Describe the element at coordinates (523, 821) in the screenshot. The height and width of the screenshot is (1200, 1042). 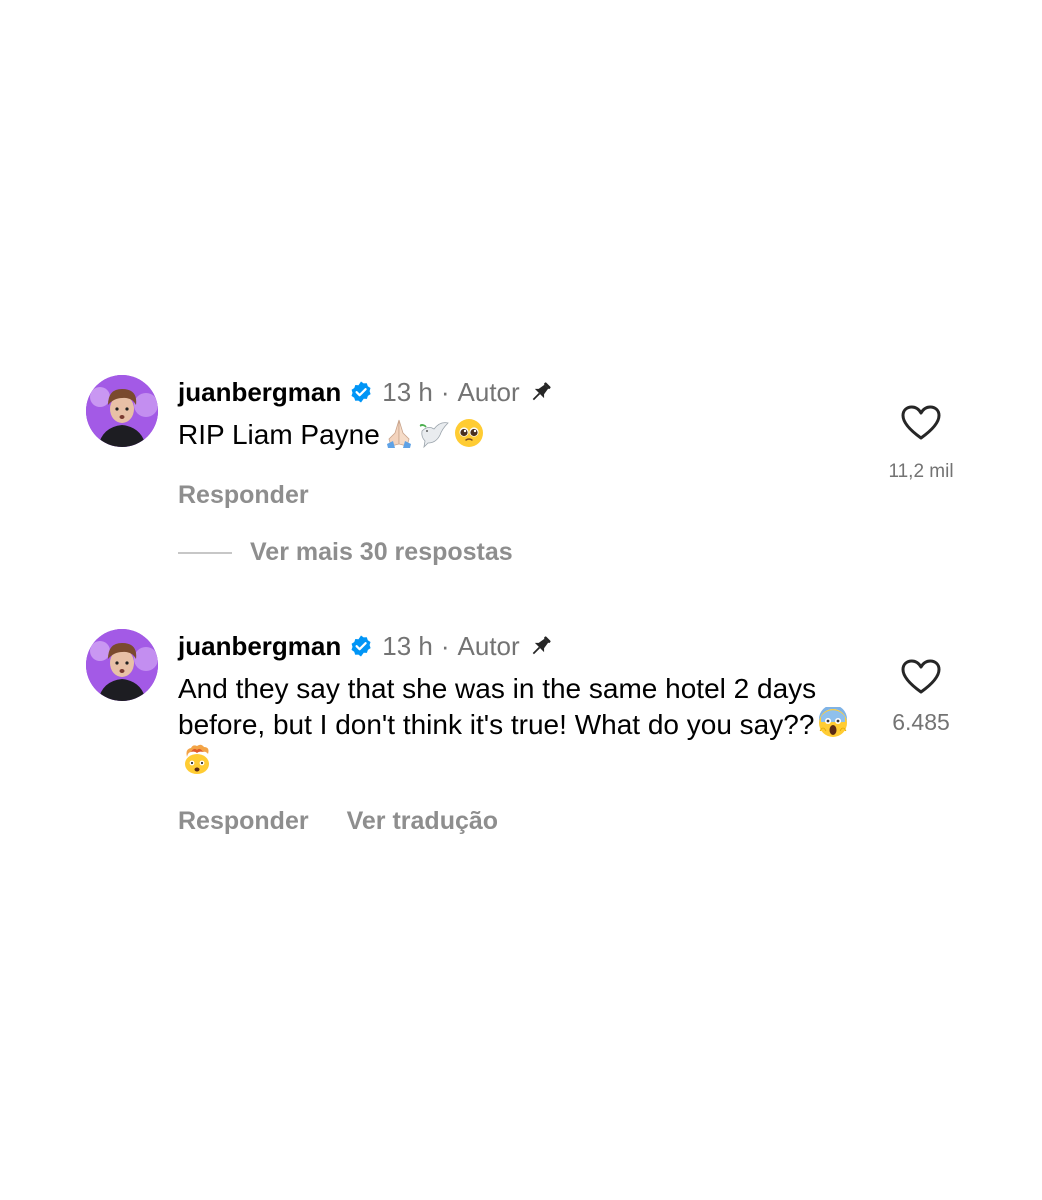
I see `comment-actions: Responder Ver tradução` at that location.